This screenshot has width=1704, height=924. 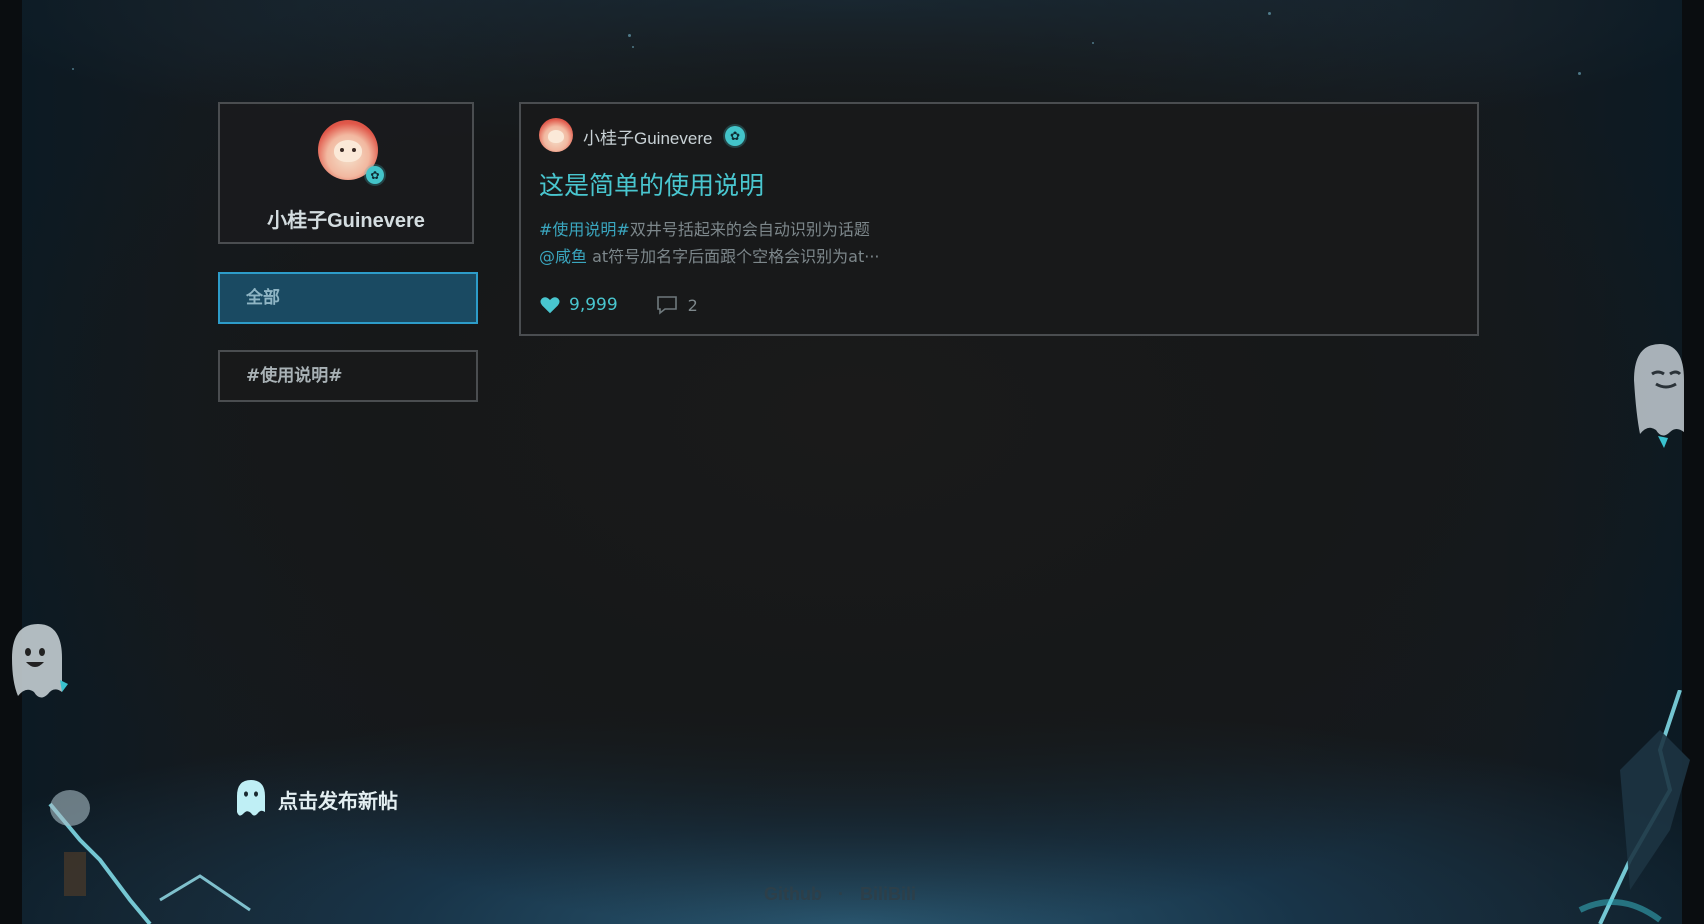 What do you see at coordinates (338, 800) in the screenshot?
I see `new-post-label: 点击发布新帖` at bounding box center [338, 800].